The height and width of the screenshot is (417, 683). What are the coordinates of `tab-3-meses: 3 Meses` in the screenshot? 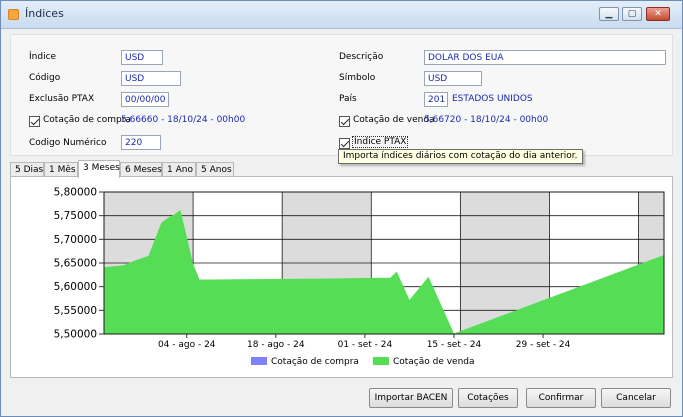 It's located at (99, 169).